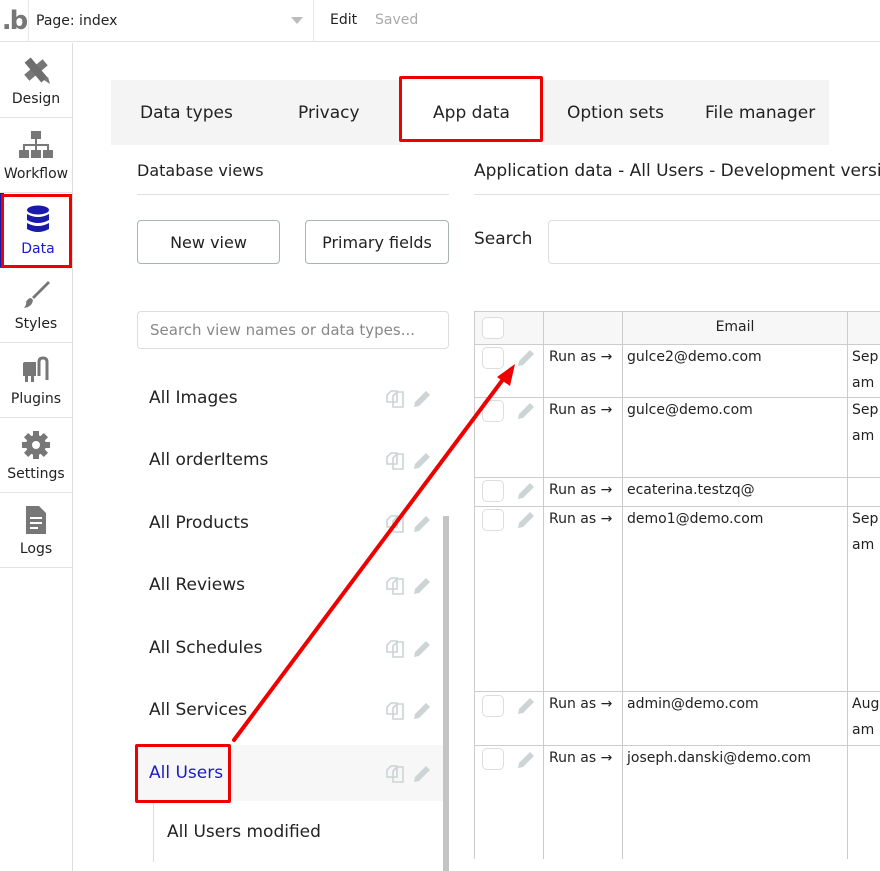 Image resolution: width=880 pixels, height=871 pixels. I want to click on view-item-label: All Images, so click(193, 398).